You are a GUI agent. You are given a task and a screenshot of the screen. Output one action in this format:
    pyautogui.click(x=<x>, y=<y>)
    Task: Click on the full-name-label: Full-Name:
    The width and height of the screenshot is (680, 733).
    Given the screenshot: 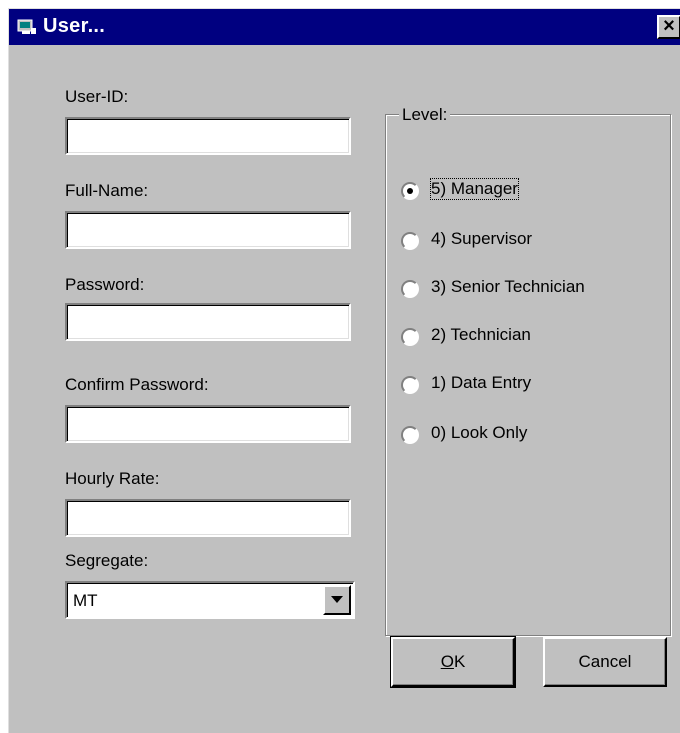 What is the action you would take?
    pyautogui.click(x=107, y=190)
    